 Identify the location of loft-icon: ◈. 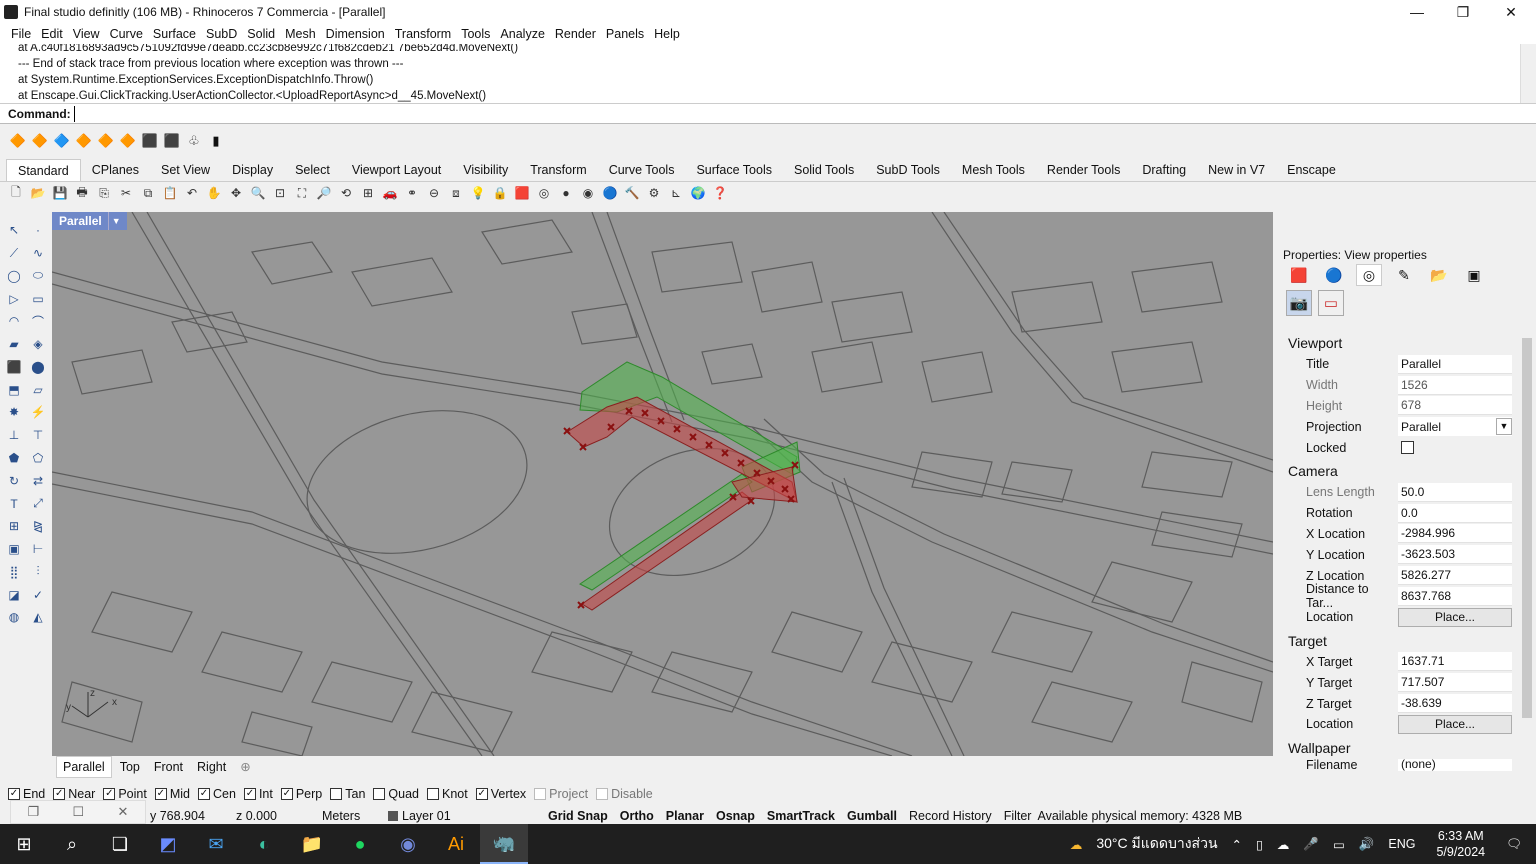
(38, 344).